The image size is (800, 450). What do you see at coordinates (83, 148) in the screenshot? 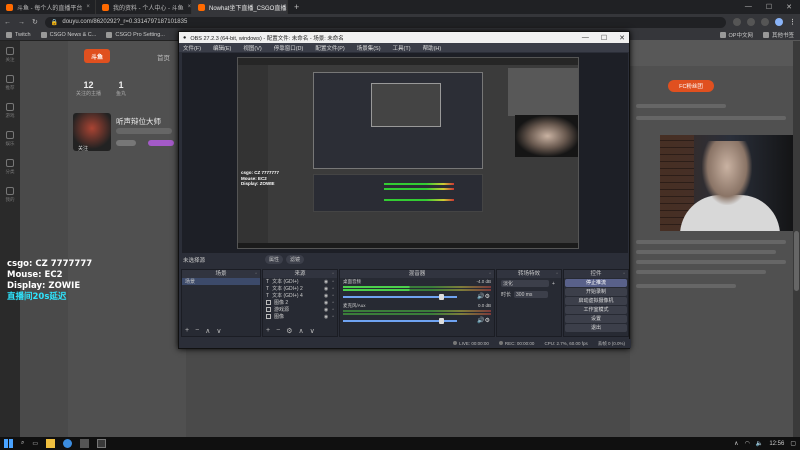
I see `follow-button: 关注` at bounding box center [83, 148].